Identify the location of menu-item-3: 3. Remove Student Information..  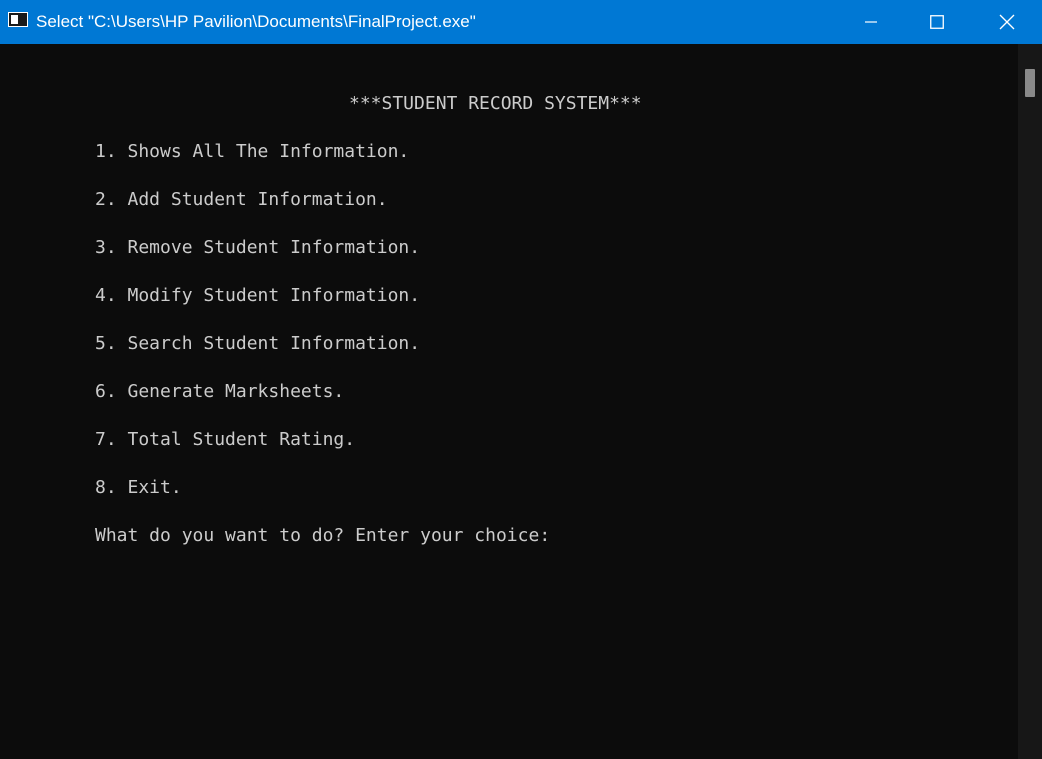
(258, 247).